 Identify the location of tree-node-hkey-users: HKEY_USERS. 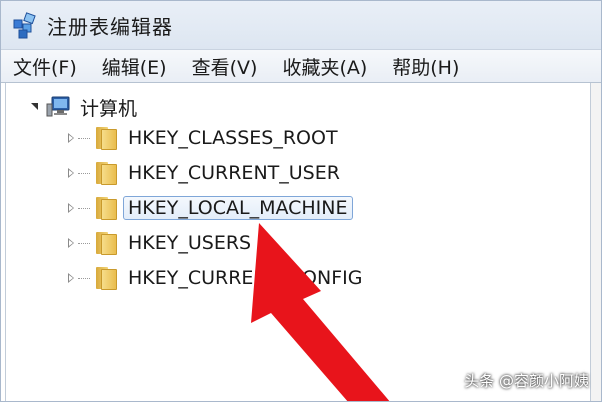
(158, 243).